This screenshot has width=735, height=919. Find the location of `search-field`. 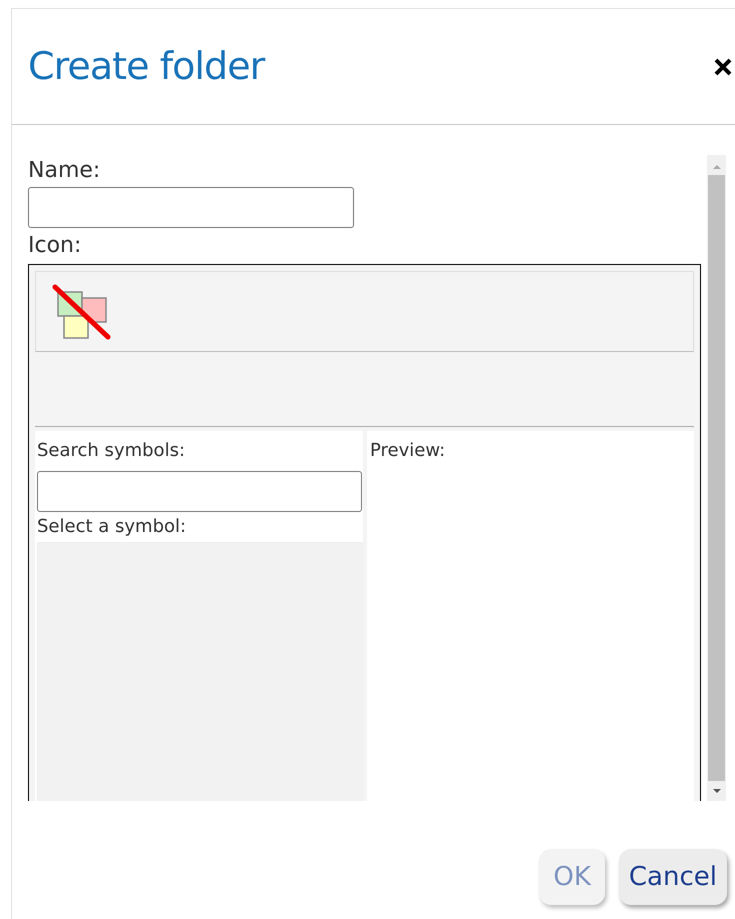

search-field is located at coordinates (199, 491).